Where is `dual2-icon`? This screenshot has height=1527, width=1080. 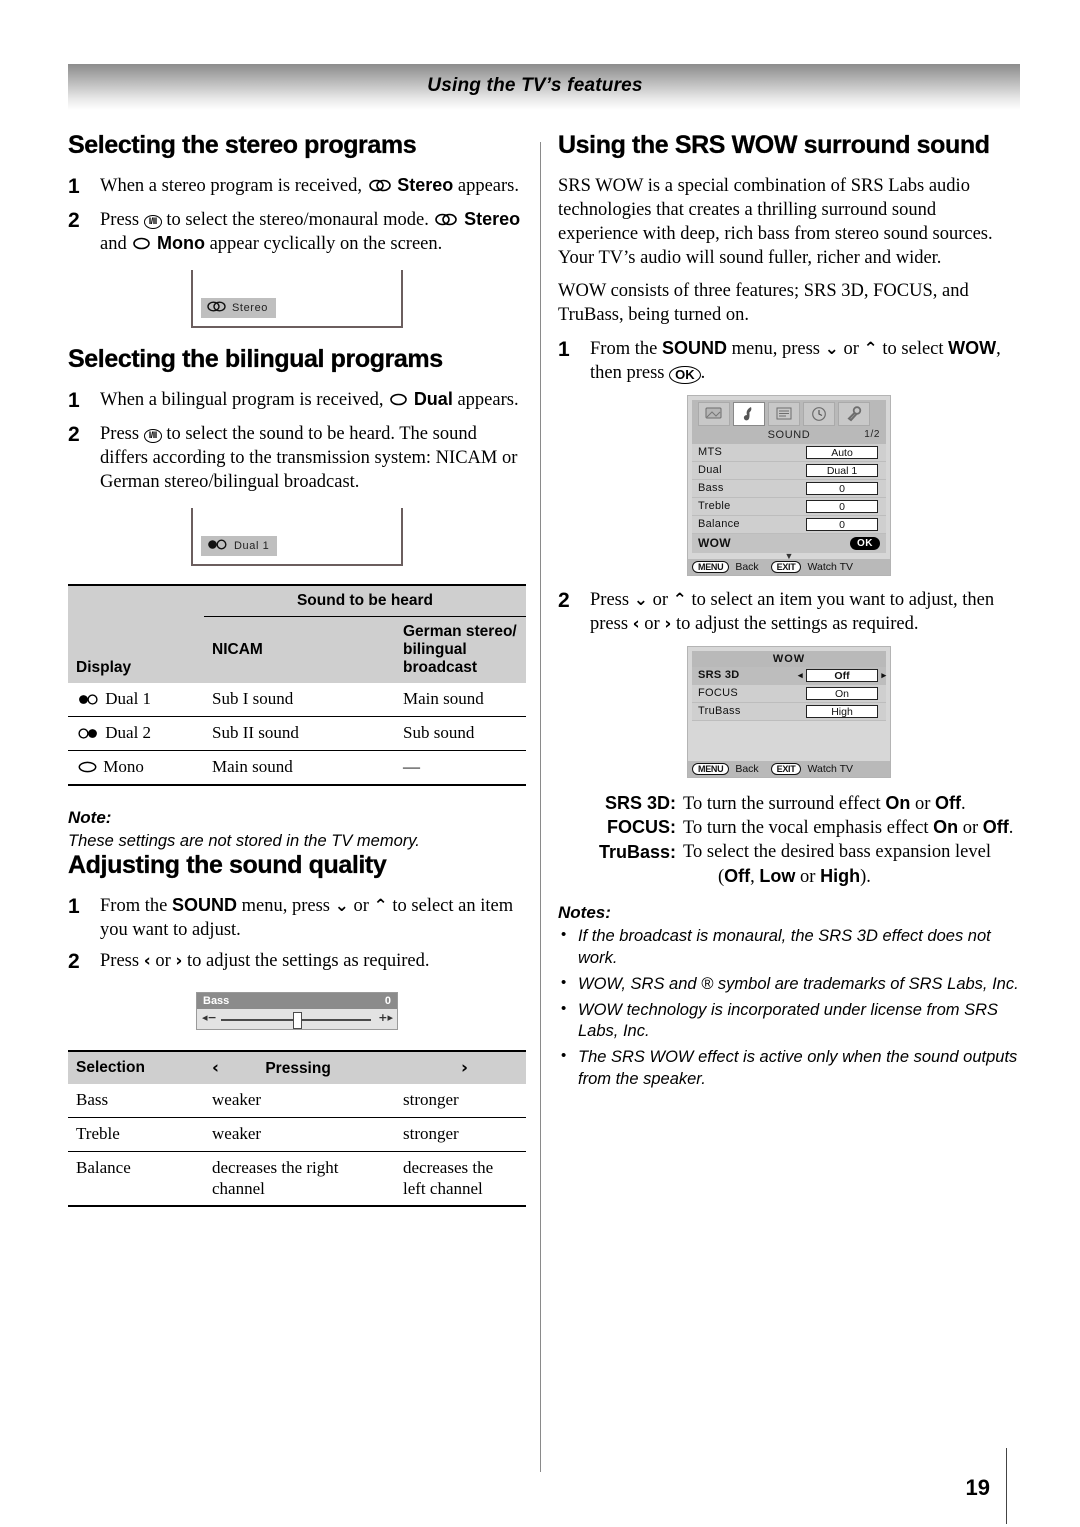
dual2-icon is located at coordinates (88, 733).